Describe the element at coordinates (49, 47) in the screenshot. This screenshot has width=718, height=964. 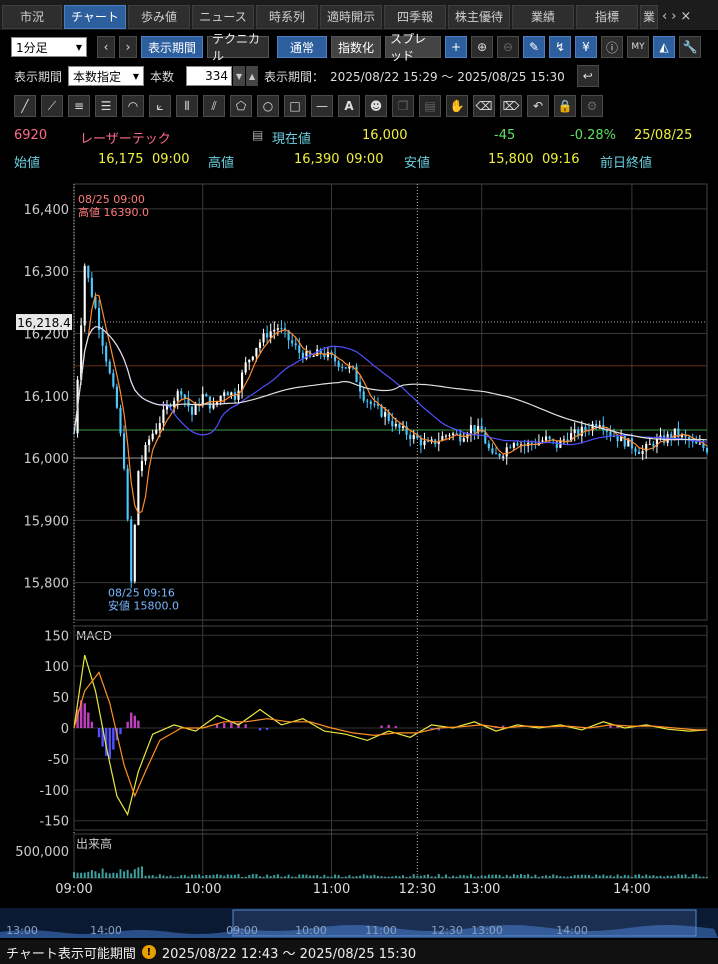
I see `interval-select: 1分足 ▼` at that location.